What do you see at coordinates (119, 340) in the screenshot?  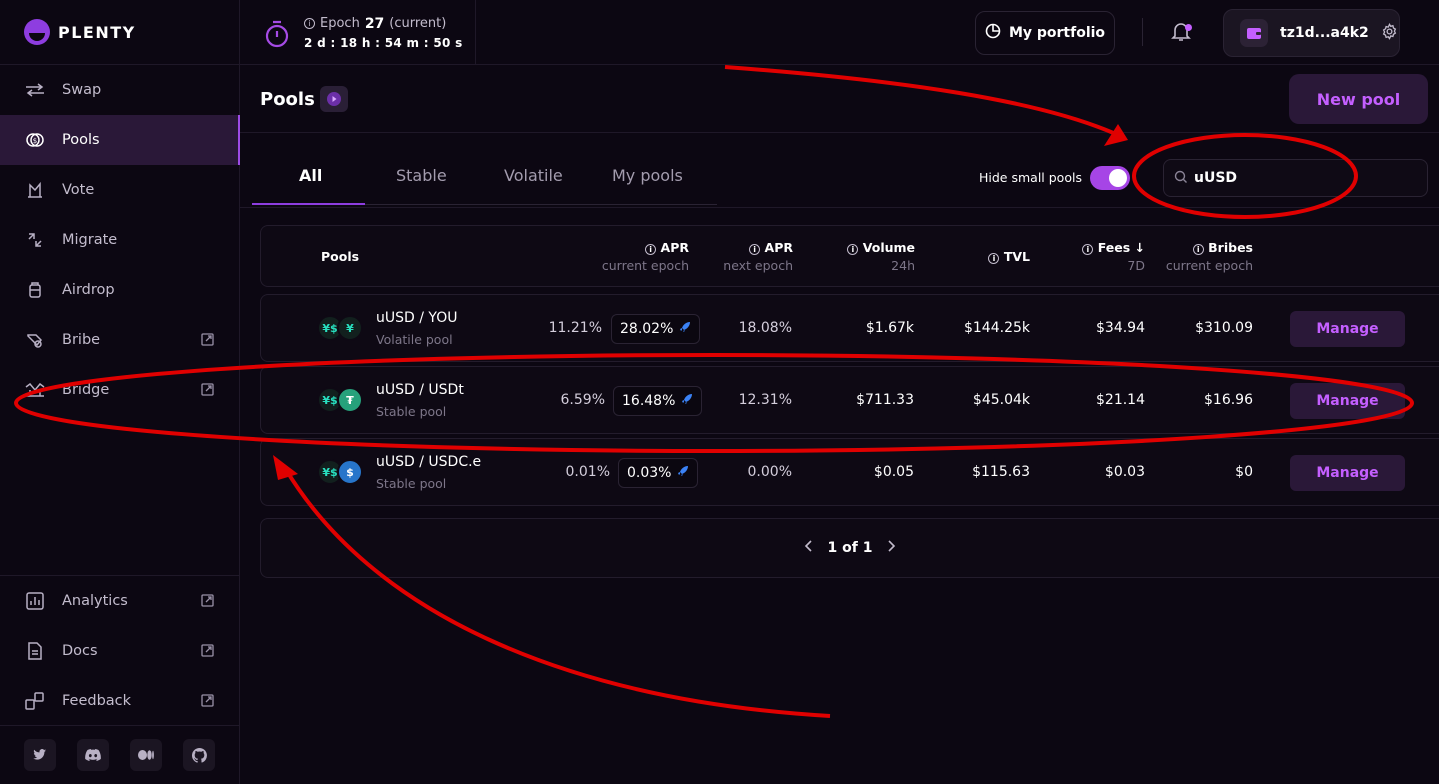 I see `sidebar-item-bribe: Bribe` at bounding box center [119, 340].